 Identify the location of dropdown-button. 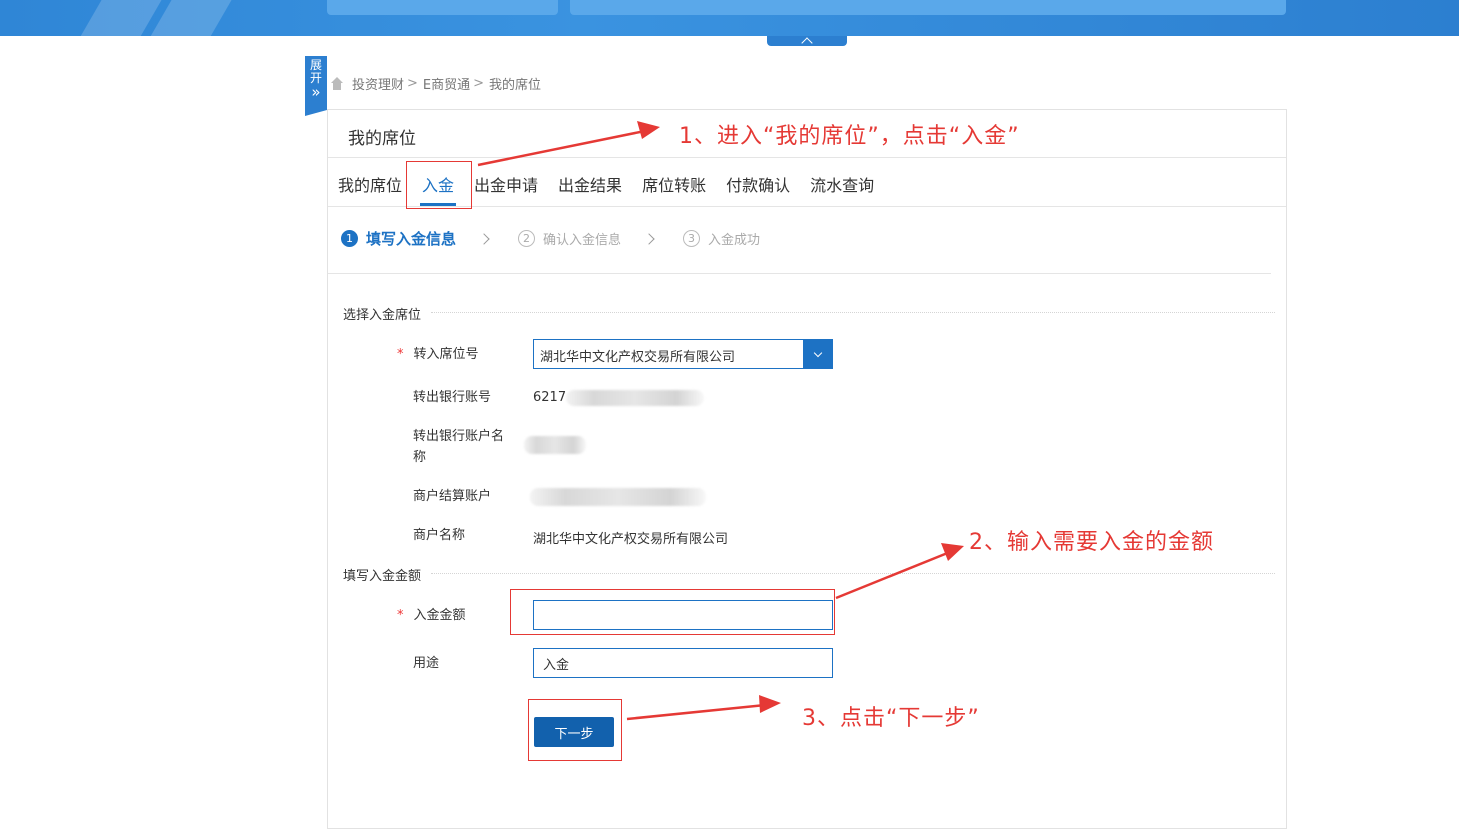
(817, 354).